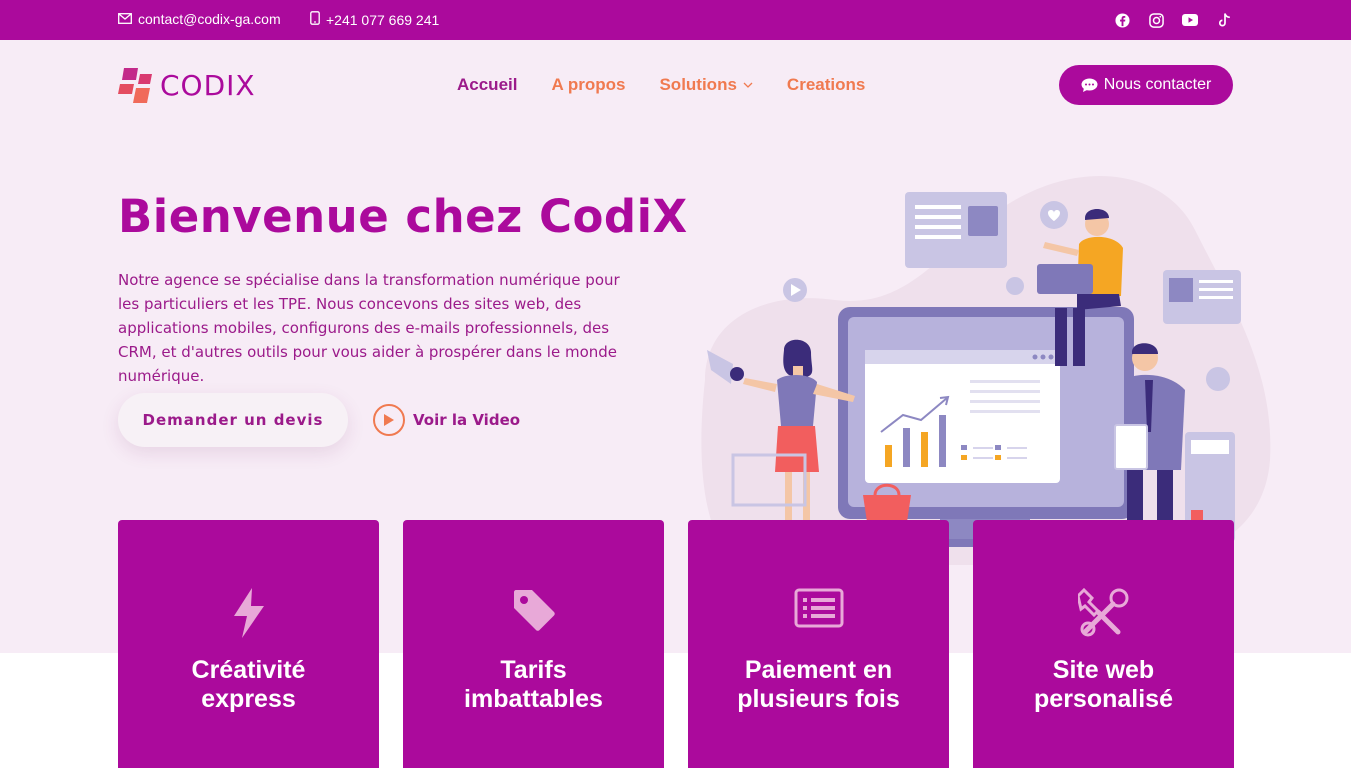  Describe the element at coordinates (675, 20) in the screenshot. I see `top-bar: contact@codix-ga.com +241 077 669 241` at that location.